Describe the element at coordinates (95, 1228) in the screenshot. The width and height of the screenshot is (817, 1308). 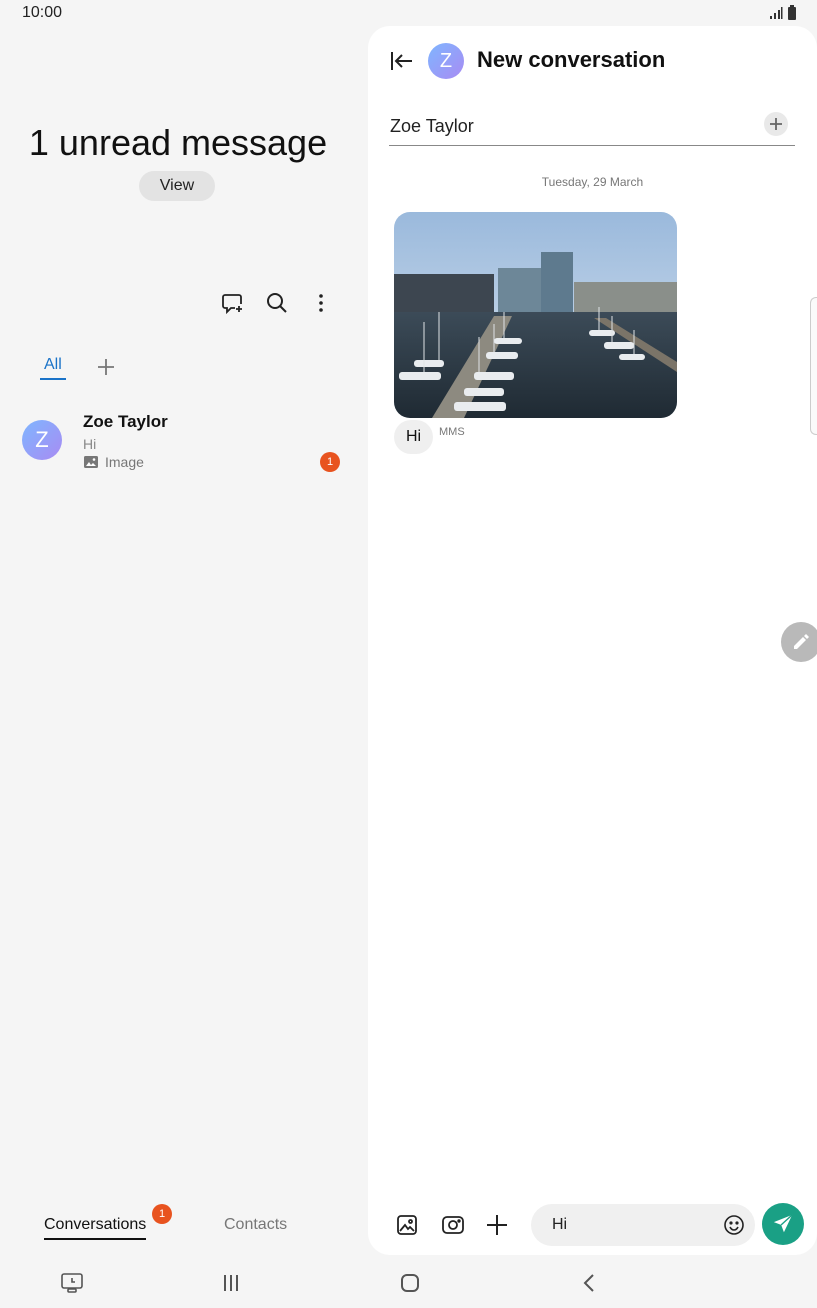
I see `tab-conversations: Conversations` at that location.